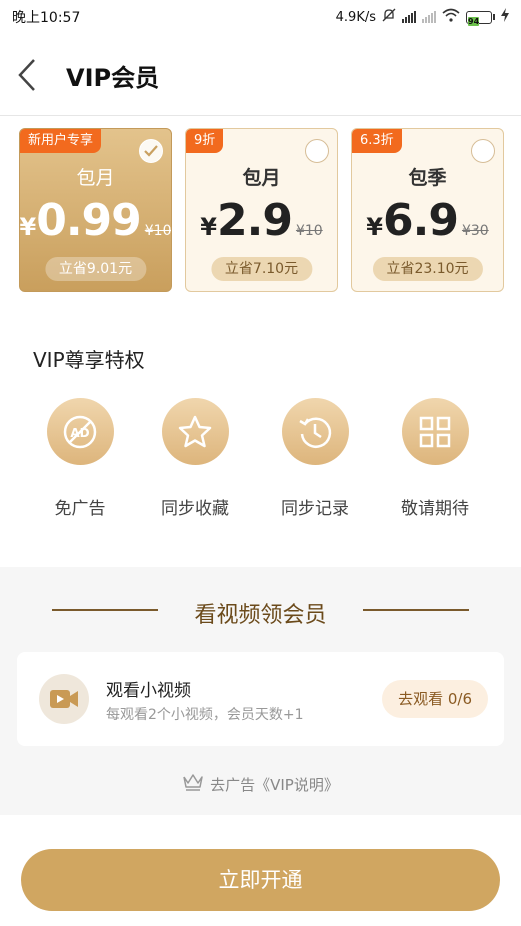 The height and width of the screenshot is (926, 521). What do you see at coordinates (95, 269) in the screenshot?
I see `savings-badge: 立省9.01元` at bounding box center [95, 269].